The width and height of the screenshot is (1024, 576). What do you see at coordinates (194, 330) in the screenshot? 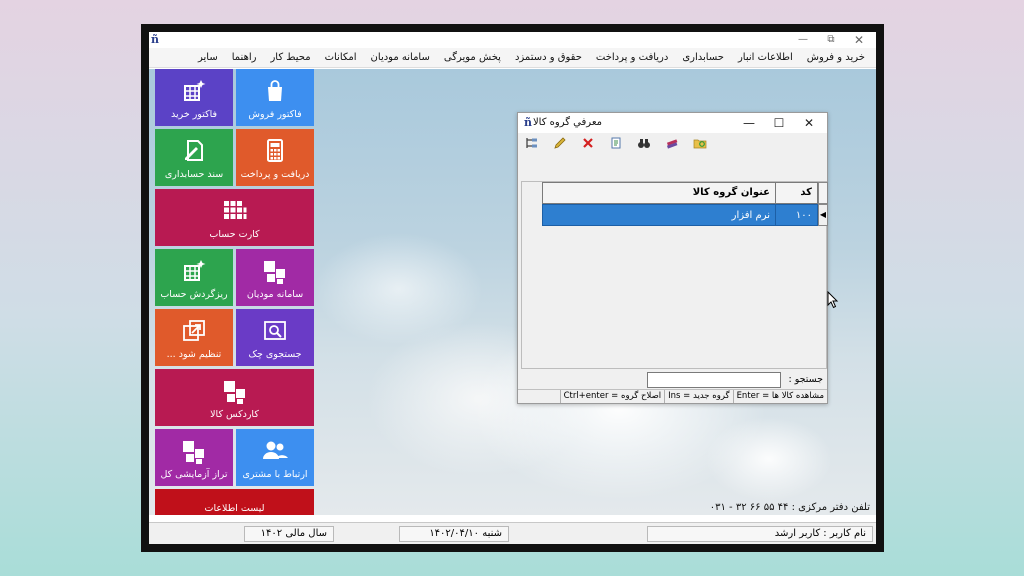
I see `window-arrow-icon` at bounding box center [194, 330].